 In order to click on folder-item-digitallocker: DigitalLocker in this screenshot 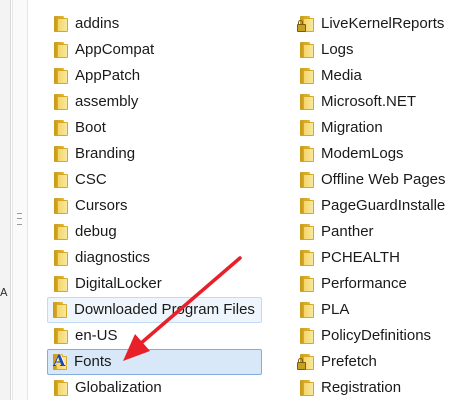, I will do `click(155, 284)`.